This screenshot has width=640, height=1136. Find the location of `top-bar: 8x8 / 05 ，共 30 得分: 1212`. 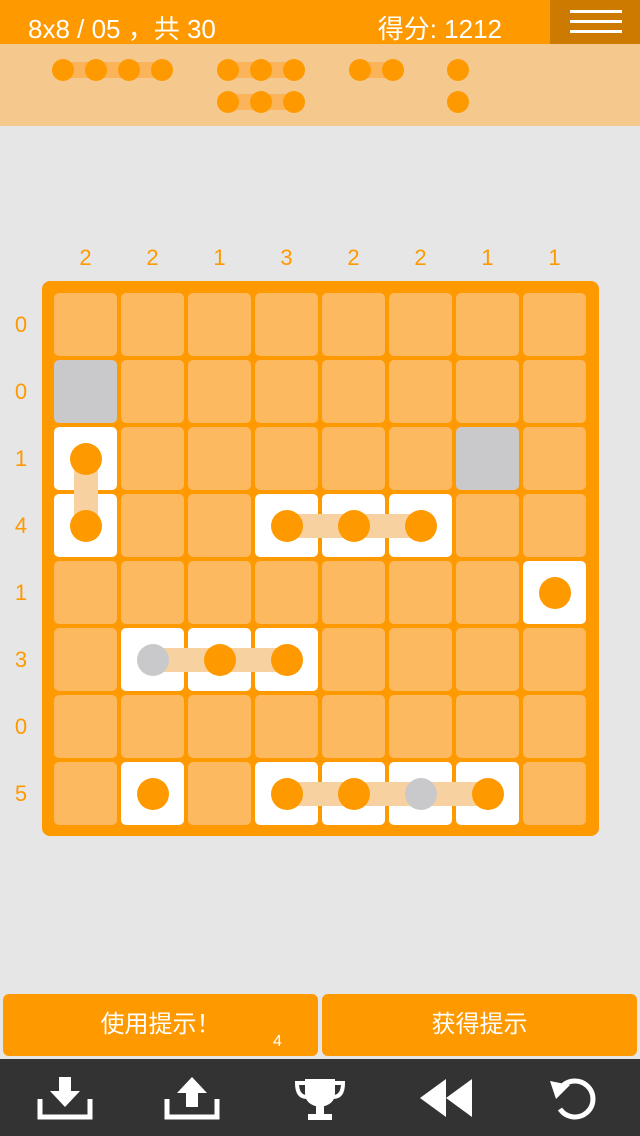

top-bar: 8x8 / 05 ，共 30 得分: 1212 is located at coordinates (320, 22).